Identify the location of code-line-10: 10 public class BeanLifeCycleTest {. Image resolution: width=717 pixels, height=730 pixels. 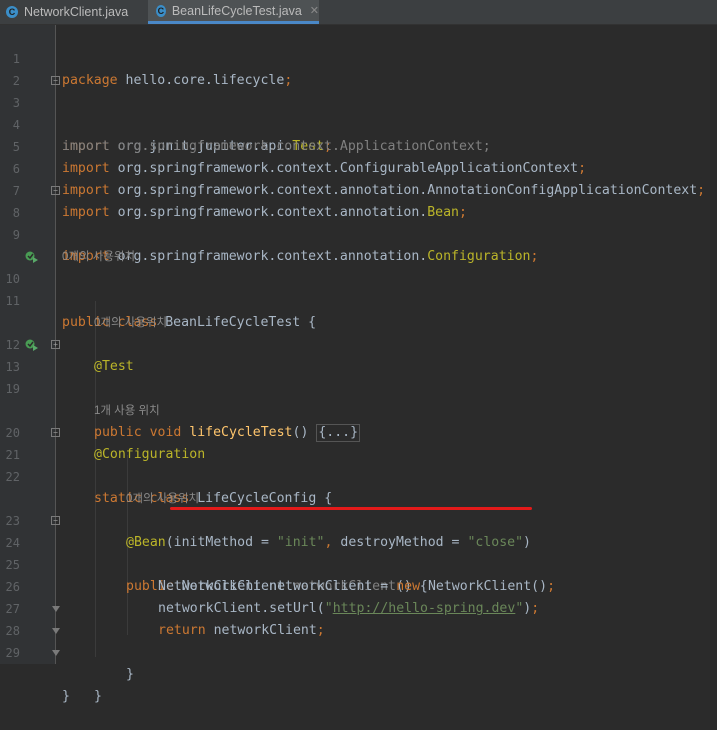
(358, 288).